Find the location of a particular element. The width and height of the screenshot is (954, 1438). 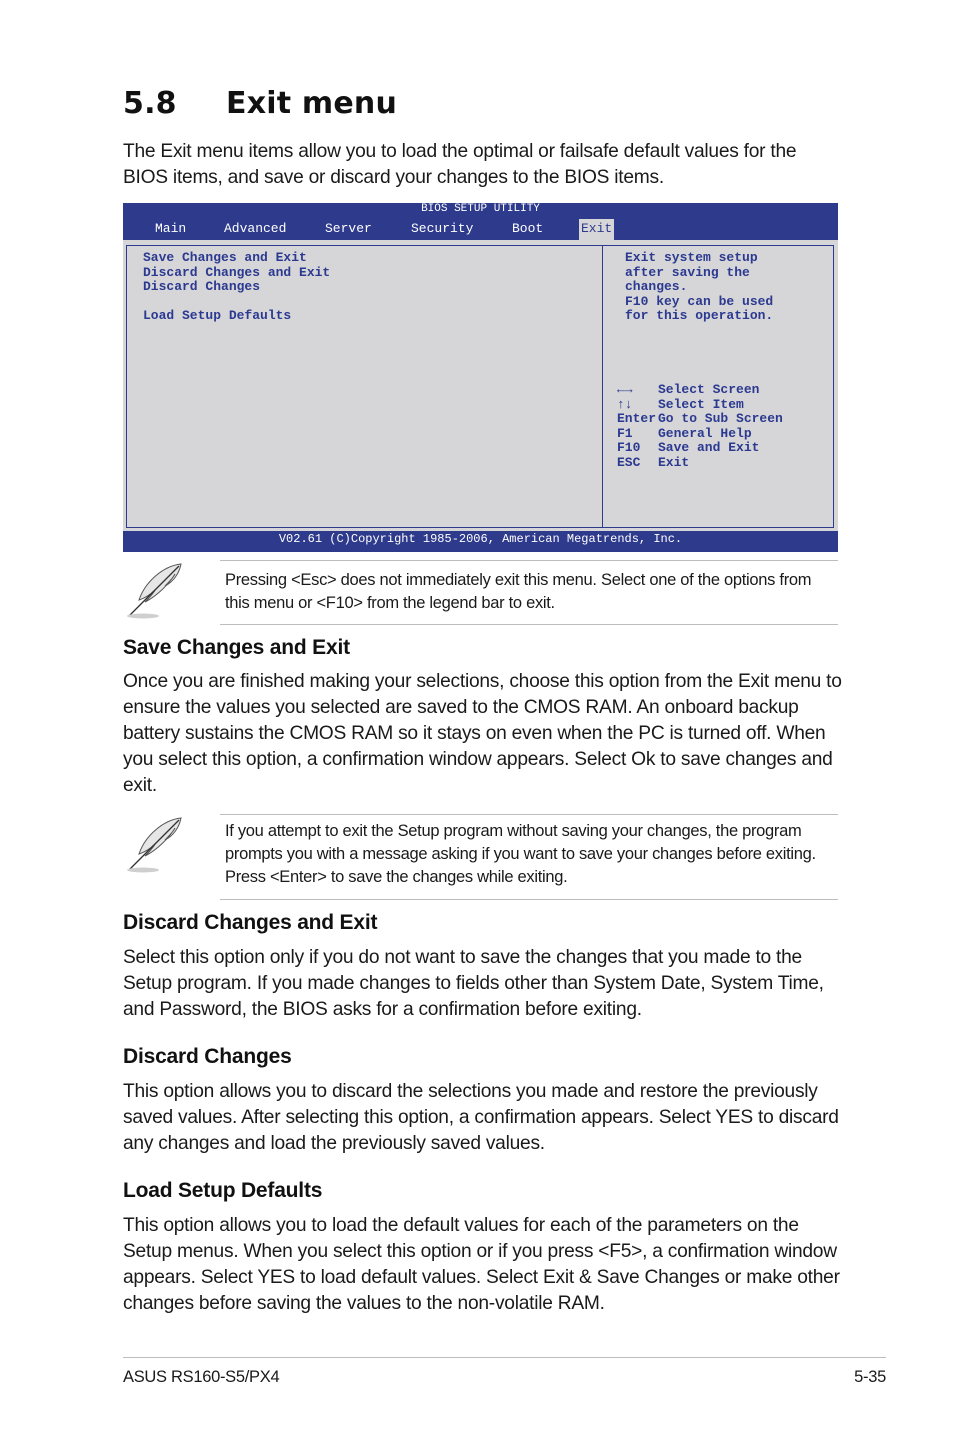

legend-action: Save and Exit is located at coordinates (709, 447).